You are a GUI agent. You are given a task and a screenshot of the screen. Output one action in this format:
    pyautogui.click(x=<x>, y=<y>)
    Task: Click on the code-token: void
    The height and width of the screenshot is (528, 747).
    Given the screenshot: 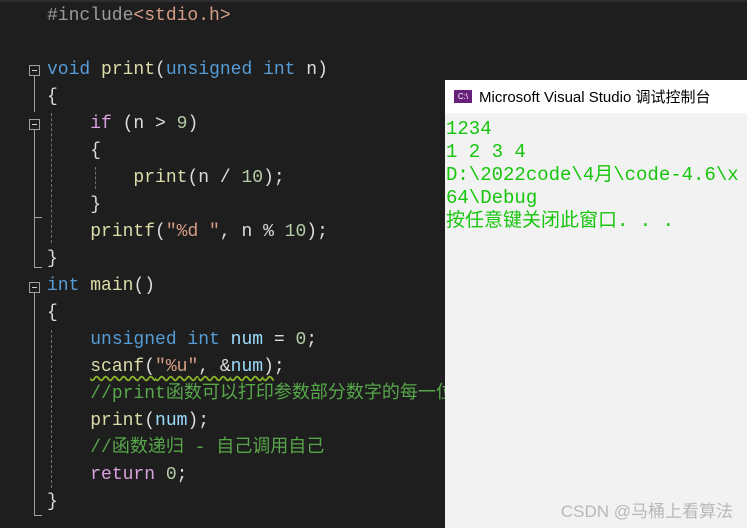 What is the action you would take?
    pyautogui.click(x=69, y=70)
    